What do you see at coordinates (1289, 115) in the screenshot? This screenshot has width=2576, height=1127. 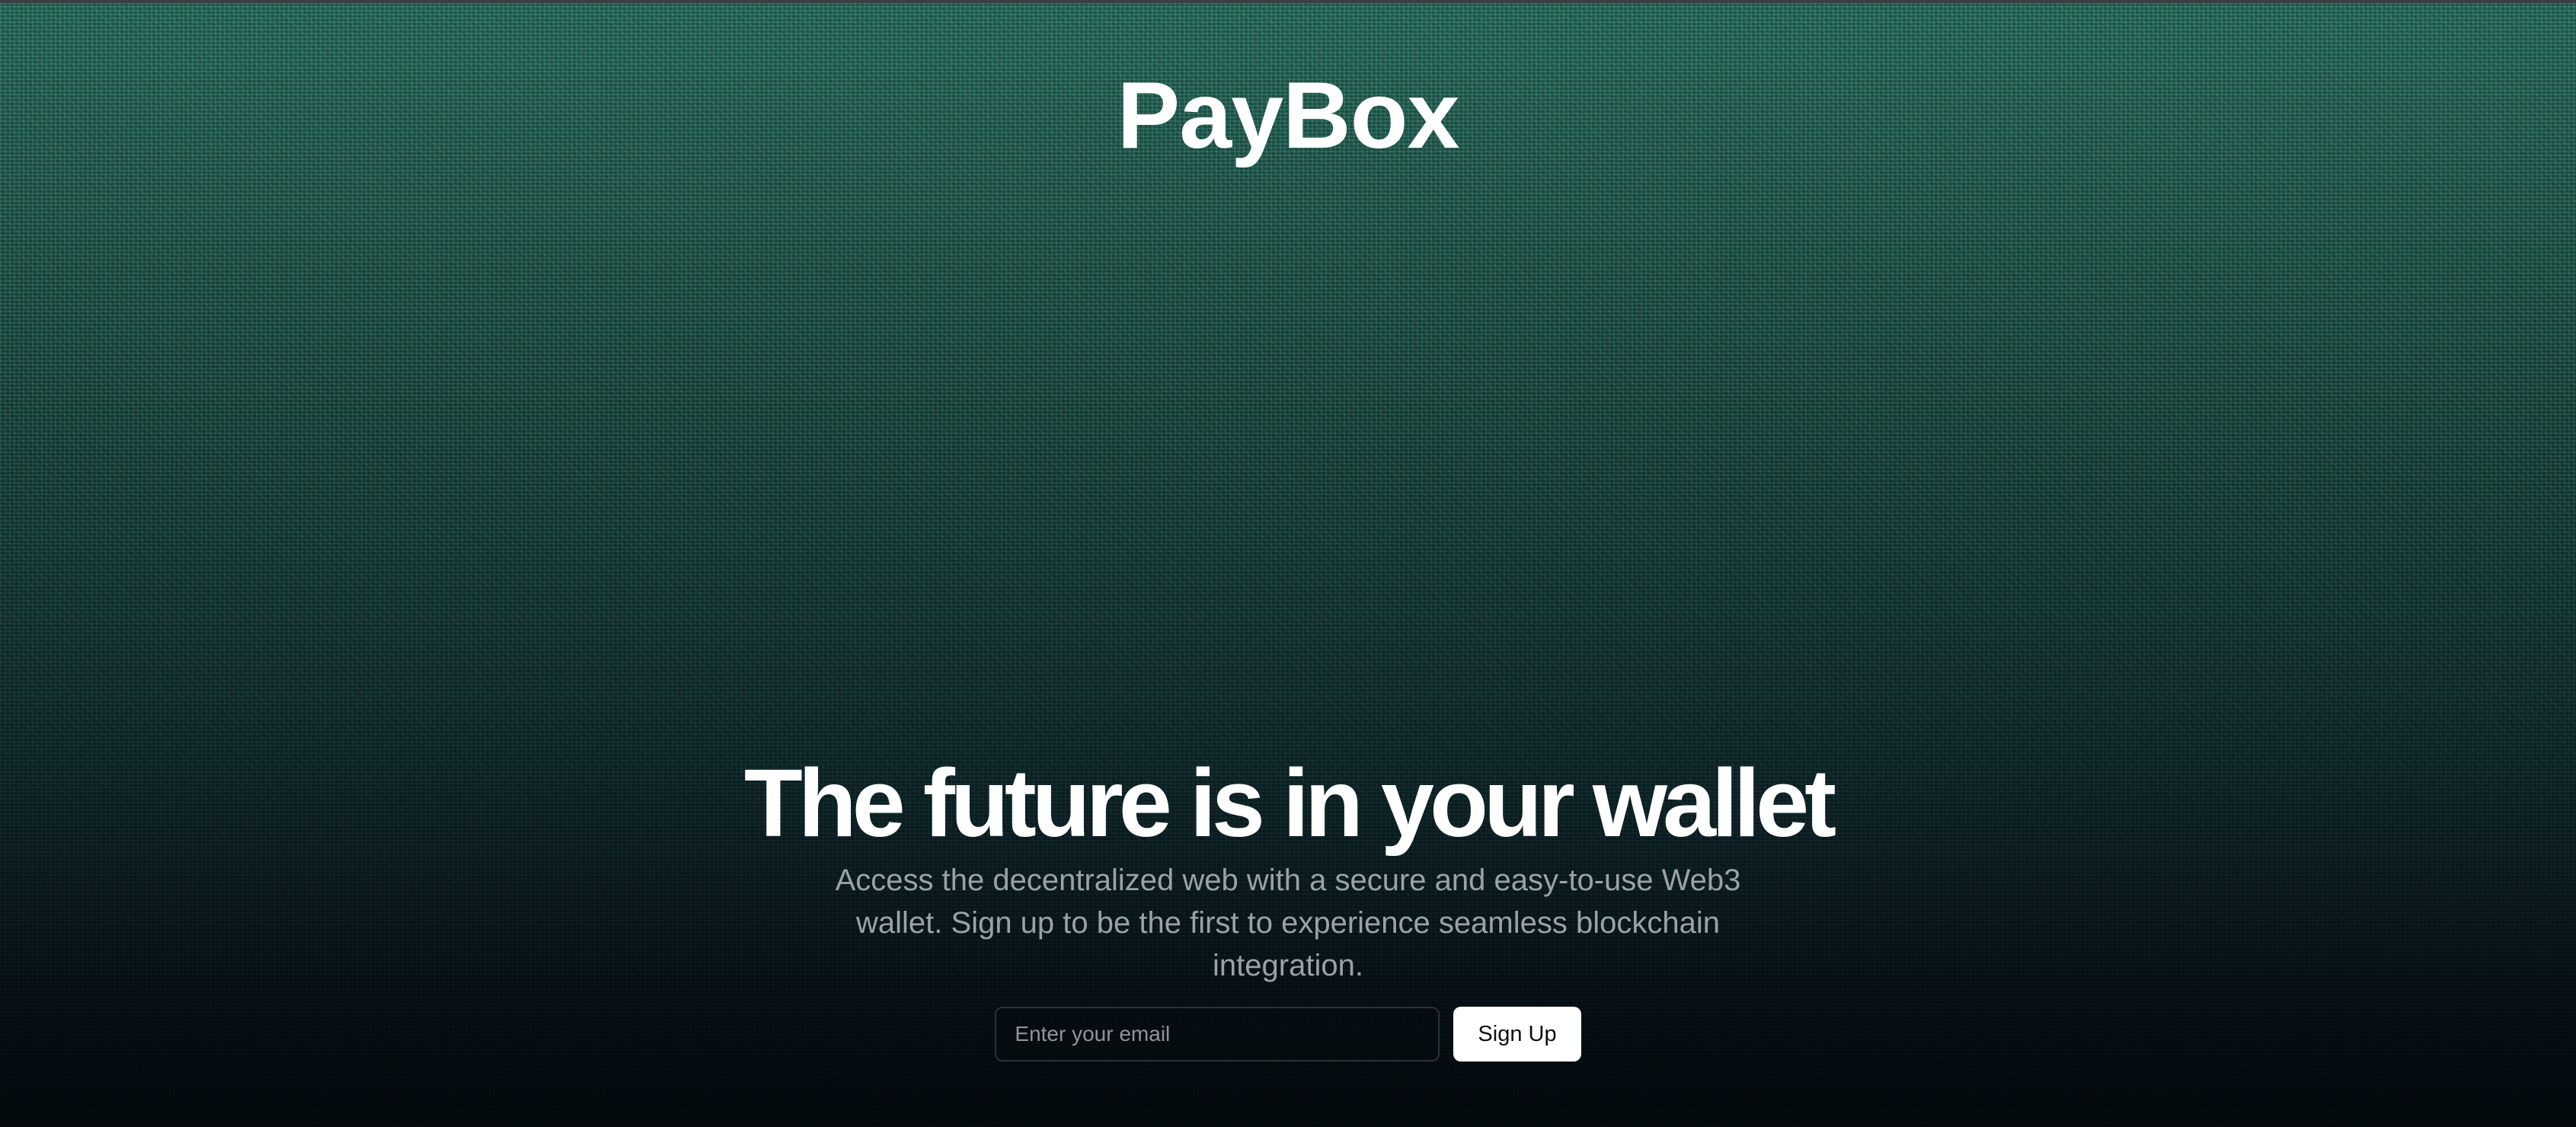 I see `brand-logo-text: PayBox` at bounding box center [1289, 115].